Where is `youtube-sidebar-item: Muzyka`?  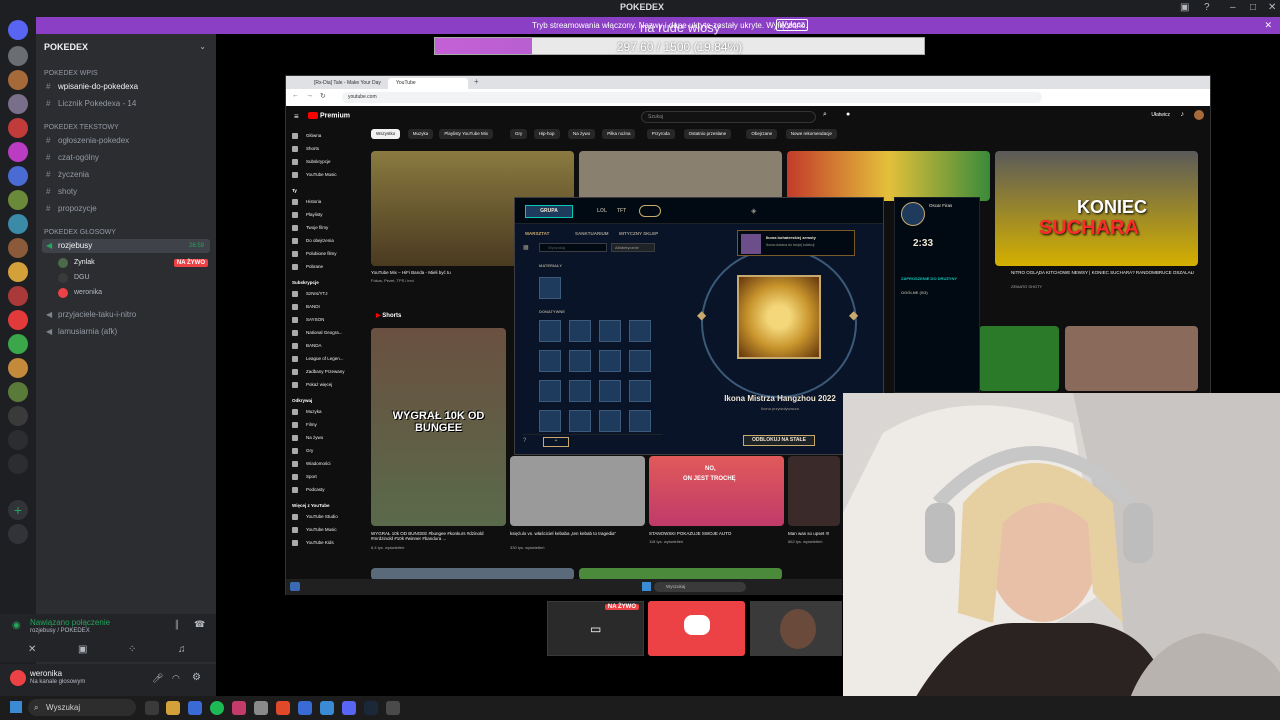
youtube-sidebar-item: Muzyka is located at coordinates (328, 412).